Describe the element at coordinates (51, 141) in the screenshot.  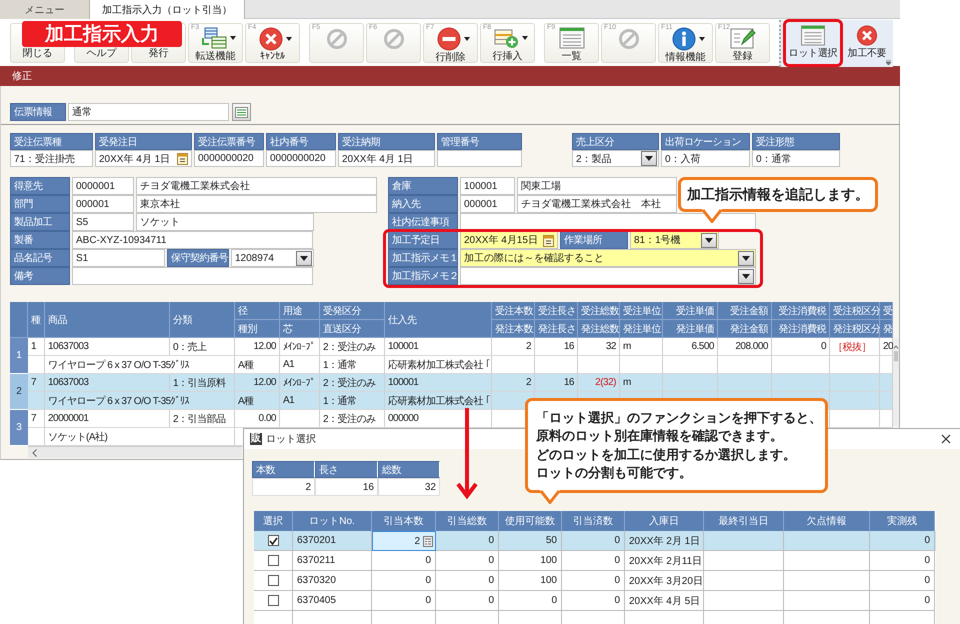
I see `column-label: 受注伝票種` at that location.